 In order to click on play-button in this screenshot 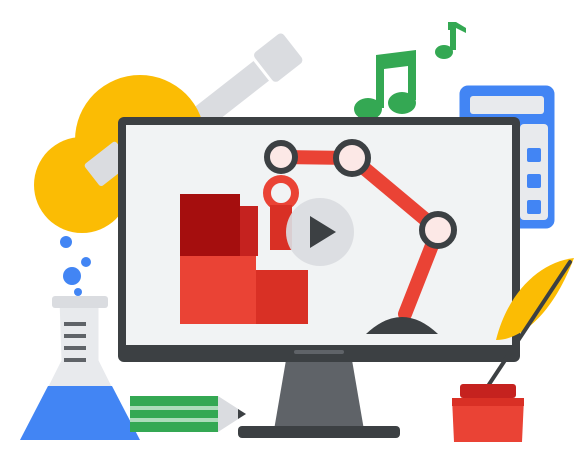, I will do `click(320, 232)`.